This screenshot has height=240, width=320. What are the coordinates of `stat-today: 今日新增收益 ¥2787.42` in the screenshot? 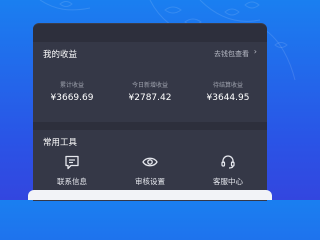 It's located at (150, 91).